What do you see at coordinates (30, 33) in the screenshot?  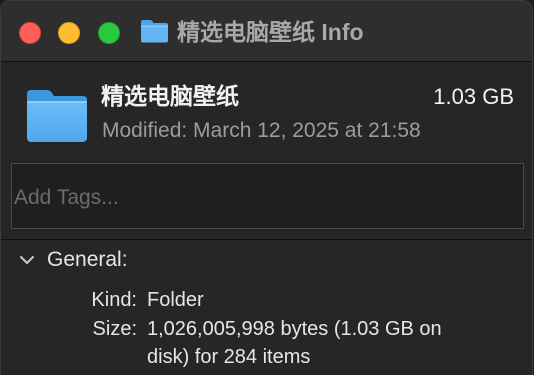 I see `close-button` at bounding box center [30, 33].